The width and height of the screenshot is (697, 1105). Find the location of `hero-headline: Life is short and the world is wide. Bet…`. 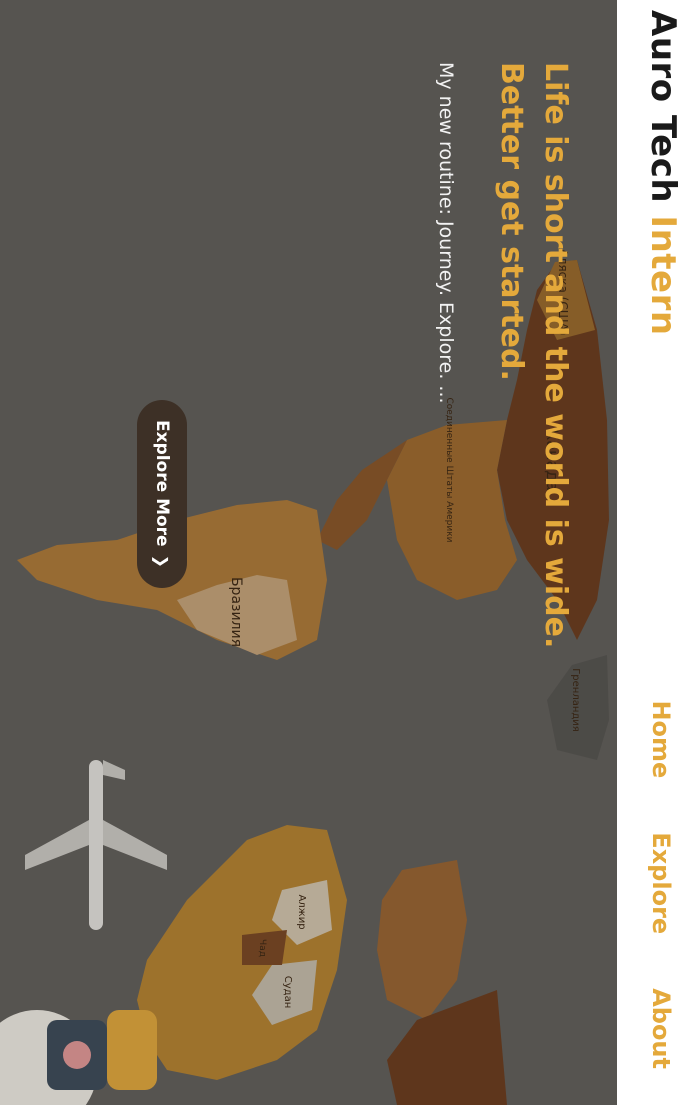

hero-headline: Life is short and the world is wide. Bet… is located at coordinates (533, 355).